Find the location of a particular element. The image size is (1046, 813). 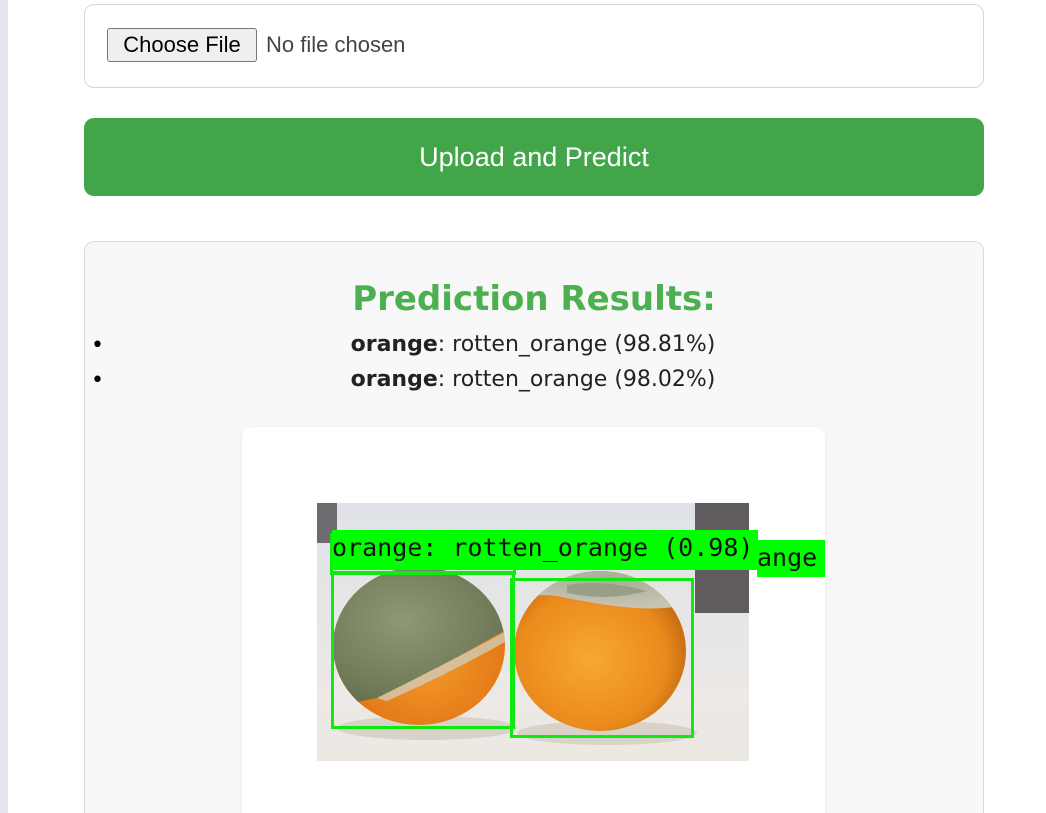

file-status-text: No file chosen is located at coordinates (336, 44).